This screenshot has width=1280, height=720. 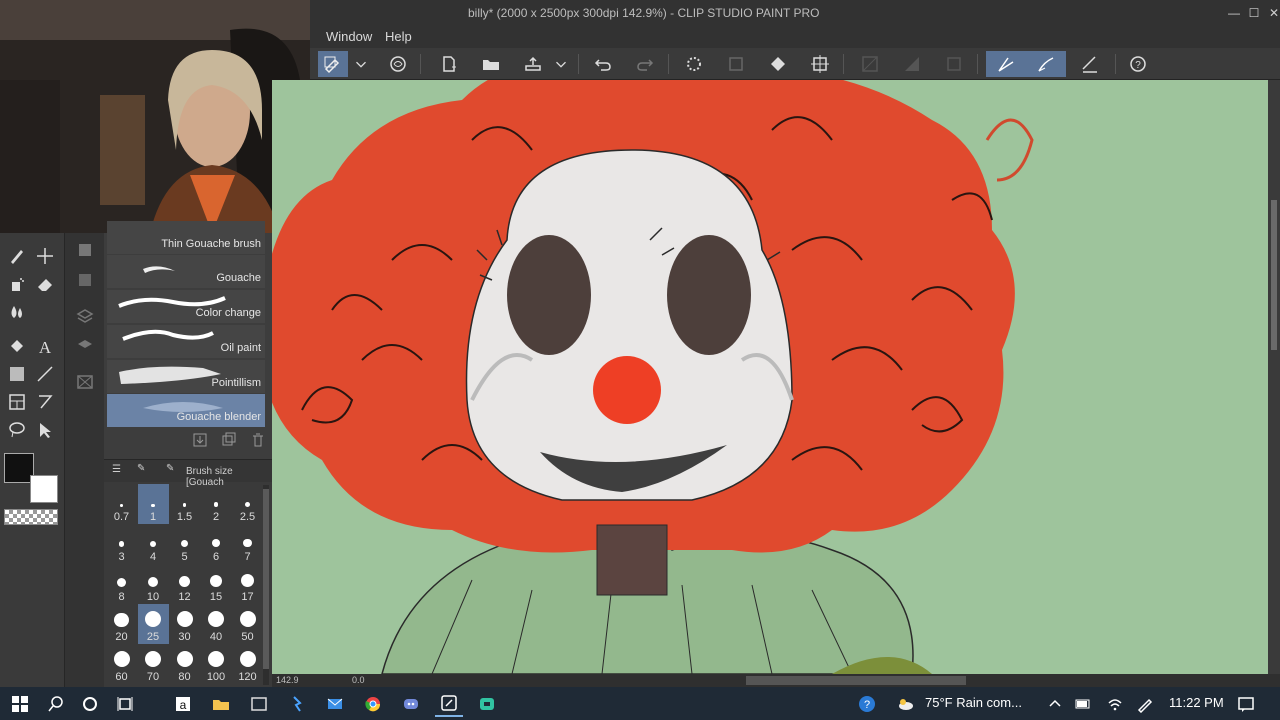 I want to click on menu-help: Help, so click(x=398, y=36).